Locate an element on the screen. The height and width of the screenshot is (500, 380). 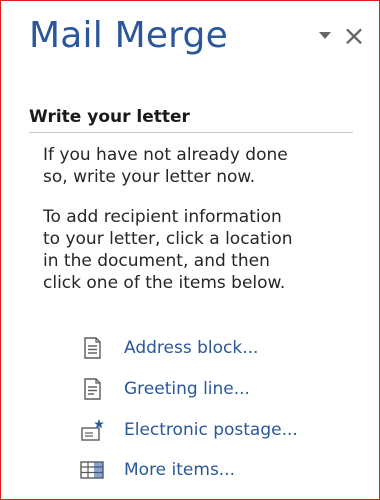
close-icon: × is located at coordinates (354, 35).